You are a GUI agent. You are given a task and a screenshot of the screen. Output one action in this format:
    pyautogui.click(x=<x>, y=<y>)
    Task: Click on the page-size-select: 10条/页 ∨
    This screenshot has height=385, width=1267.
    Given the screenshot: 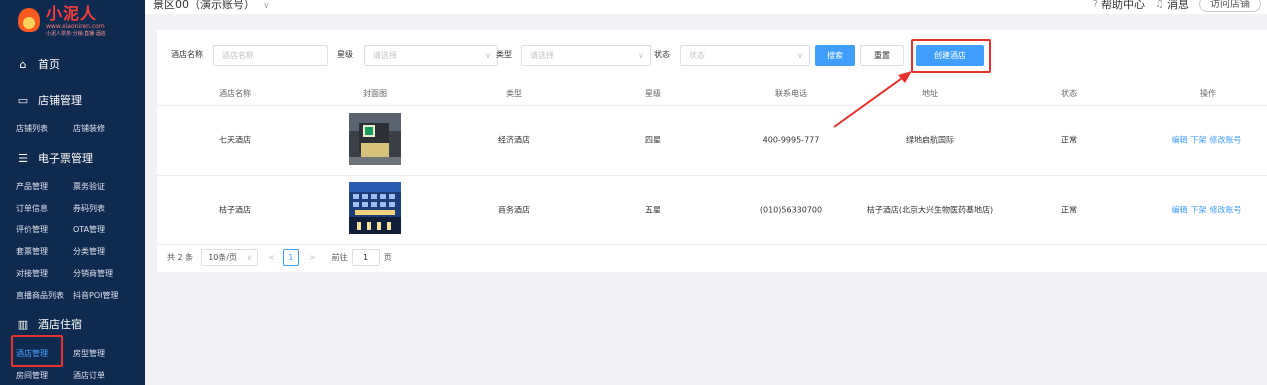 What is the action you would take?
    pyautogui.click(x=230, y=257)
    